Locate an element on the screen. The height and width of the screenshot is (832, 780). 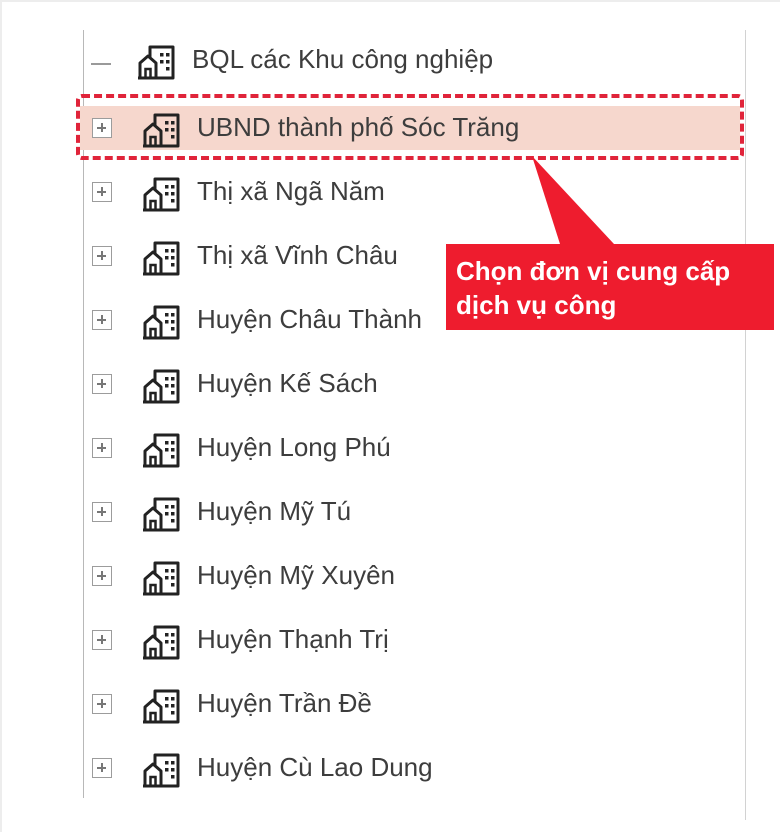
tree-node-label: Huyện Trần Đề is located at coordinates (284, 703).